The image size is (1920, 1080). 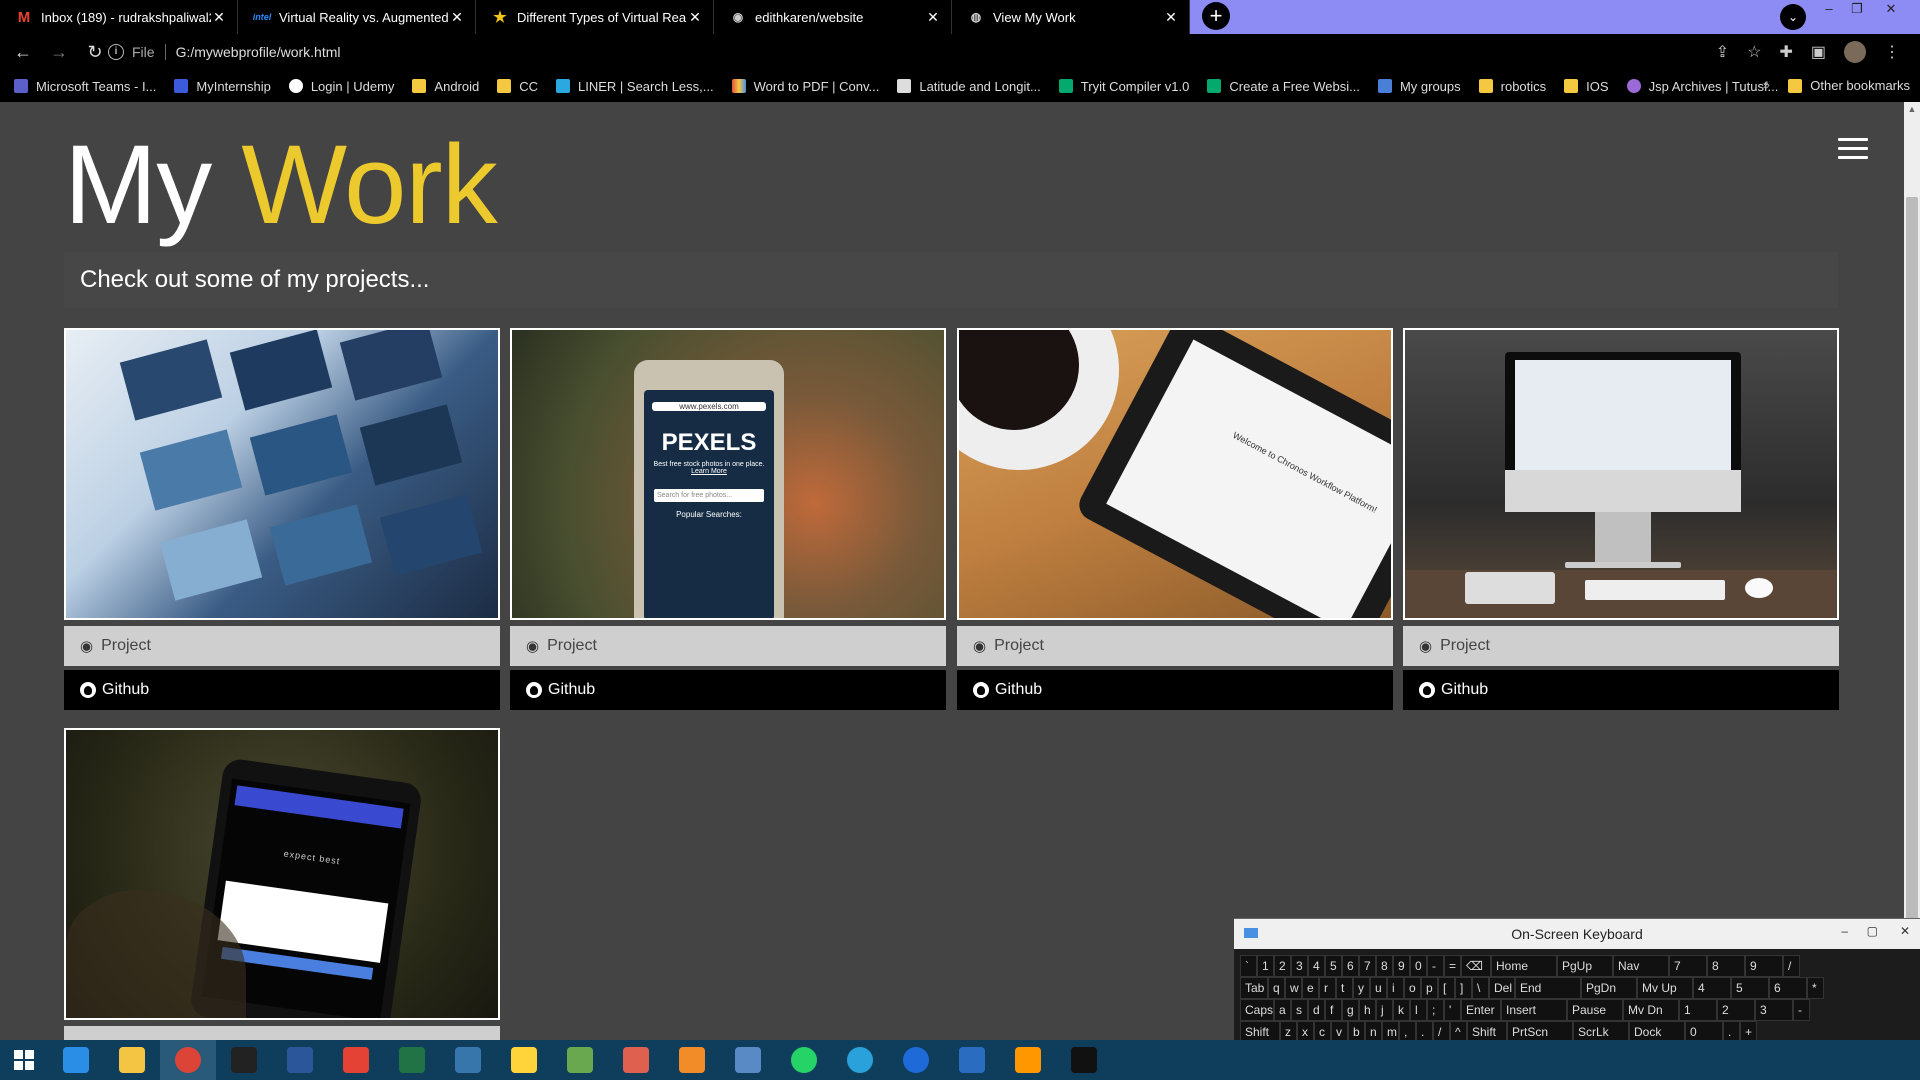 What do you see at coordinates (1665, 988) in the screenshot?
I see `osk-key: Mv Up` at bounding box center [1665, 988].